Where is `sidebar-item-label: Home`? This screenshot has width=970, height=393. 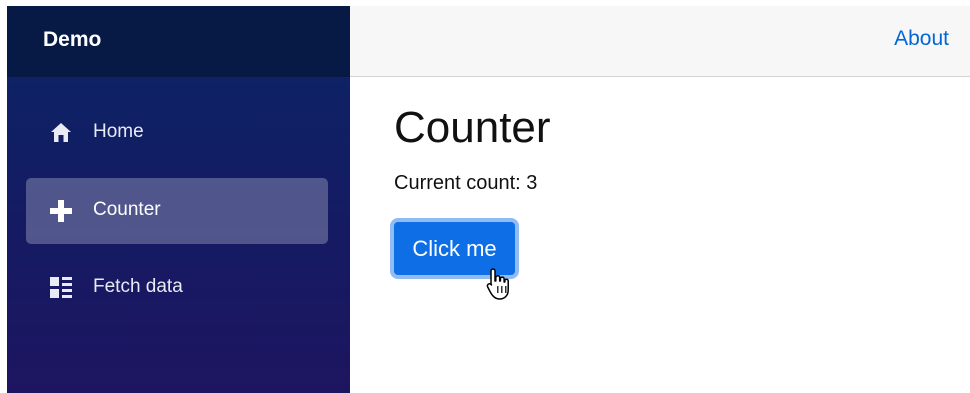
sidebar-item-label: Home is located at coordinates (118, 131).